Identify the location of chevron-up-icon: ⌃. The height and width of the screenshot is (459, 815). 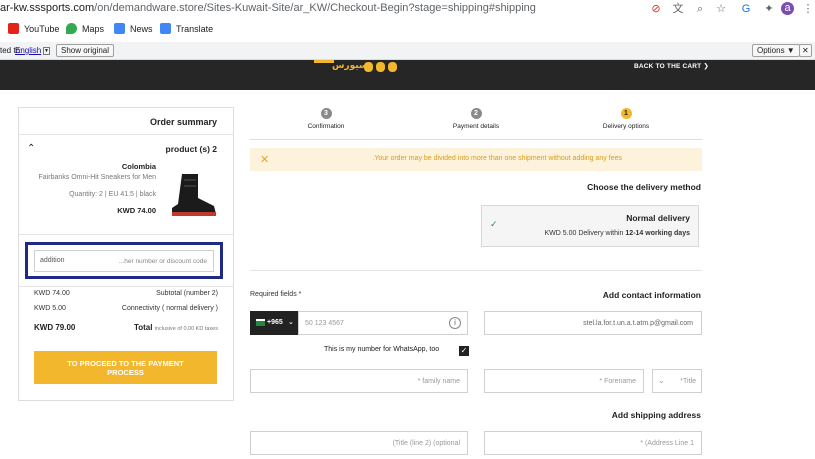
(31, 148).